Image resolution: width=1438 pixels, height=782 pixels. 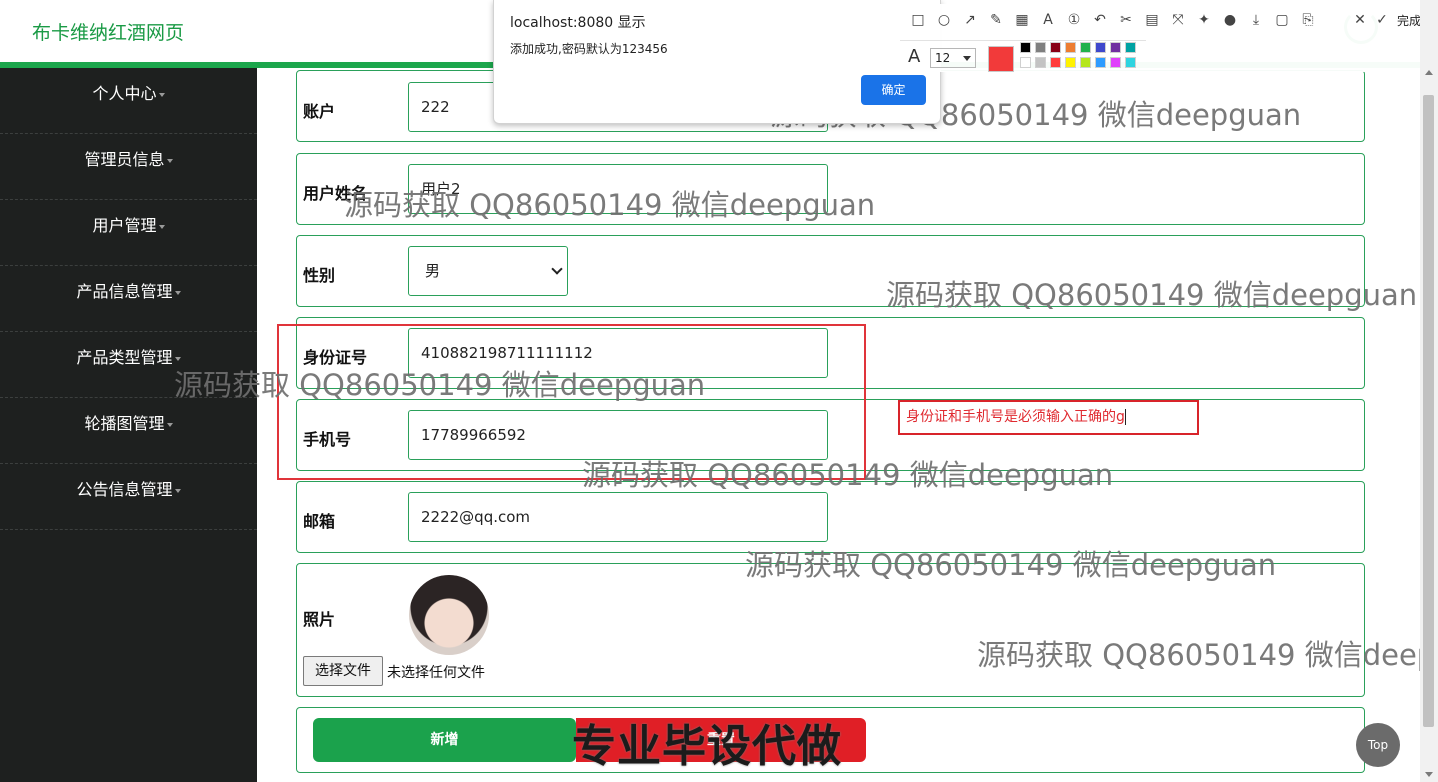 I want to click on text-cursor, so click(x=1125, y=417).